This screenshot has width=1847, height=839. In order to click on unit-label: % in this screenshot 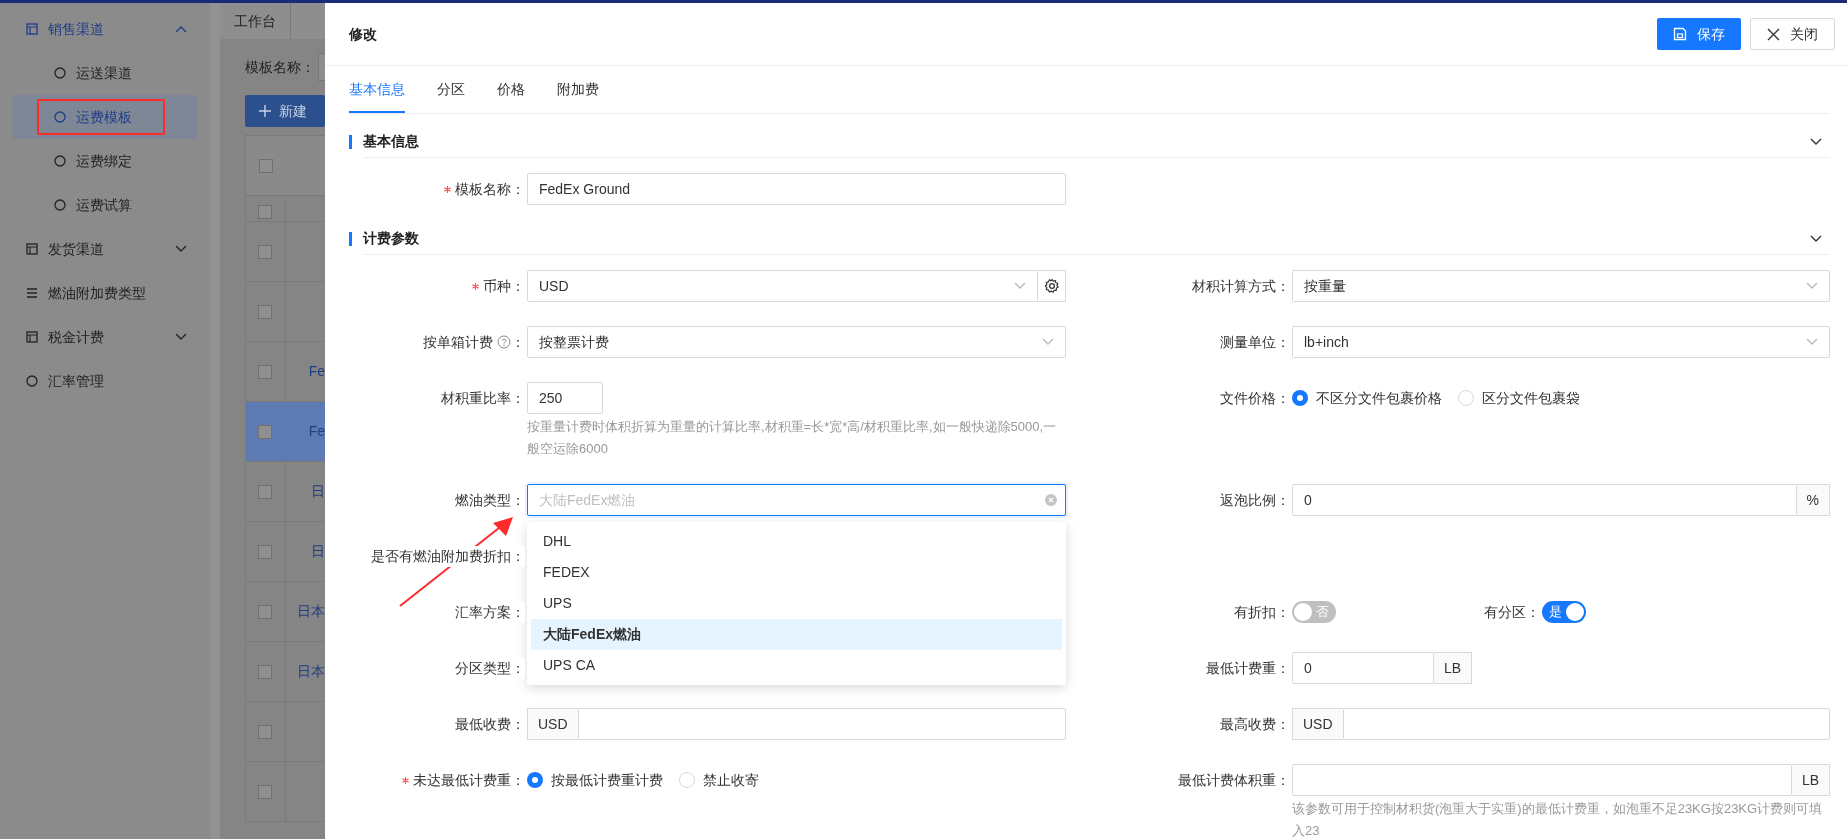, I will do `click(1813, 500)`.